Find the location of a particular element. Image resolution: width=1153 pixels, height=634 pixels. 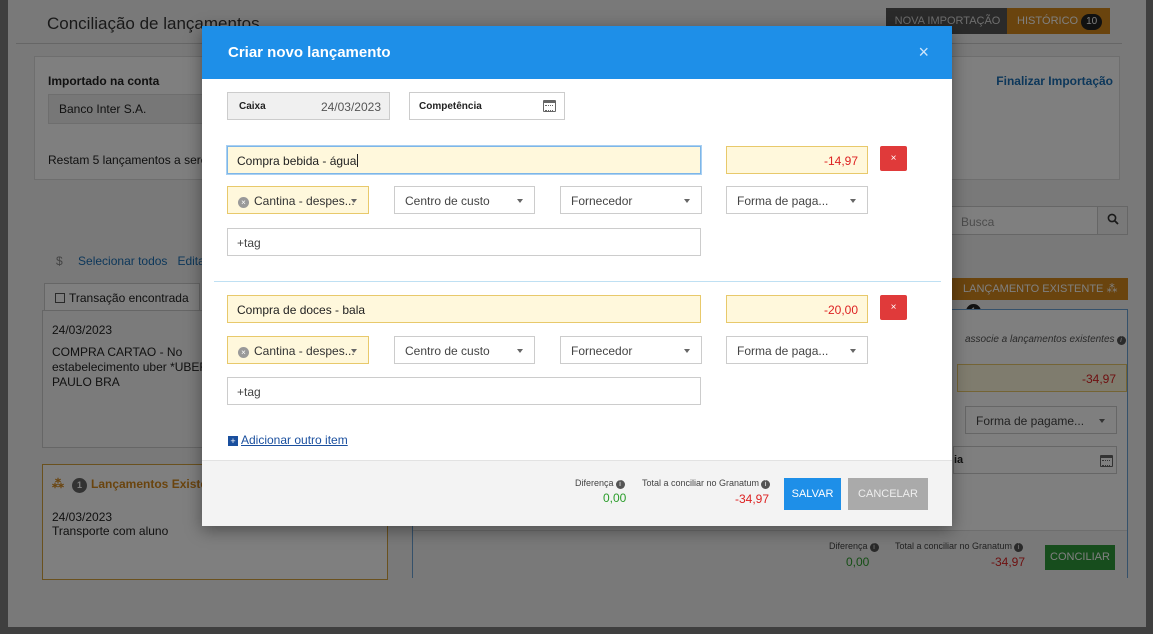

caixa-label: Caixa is located at coordinates (252, 106).